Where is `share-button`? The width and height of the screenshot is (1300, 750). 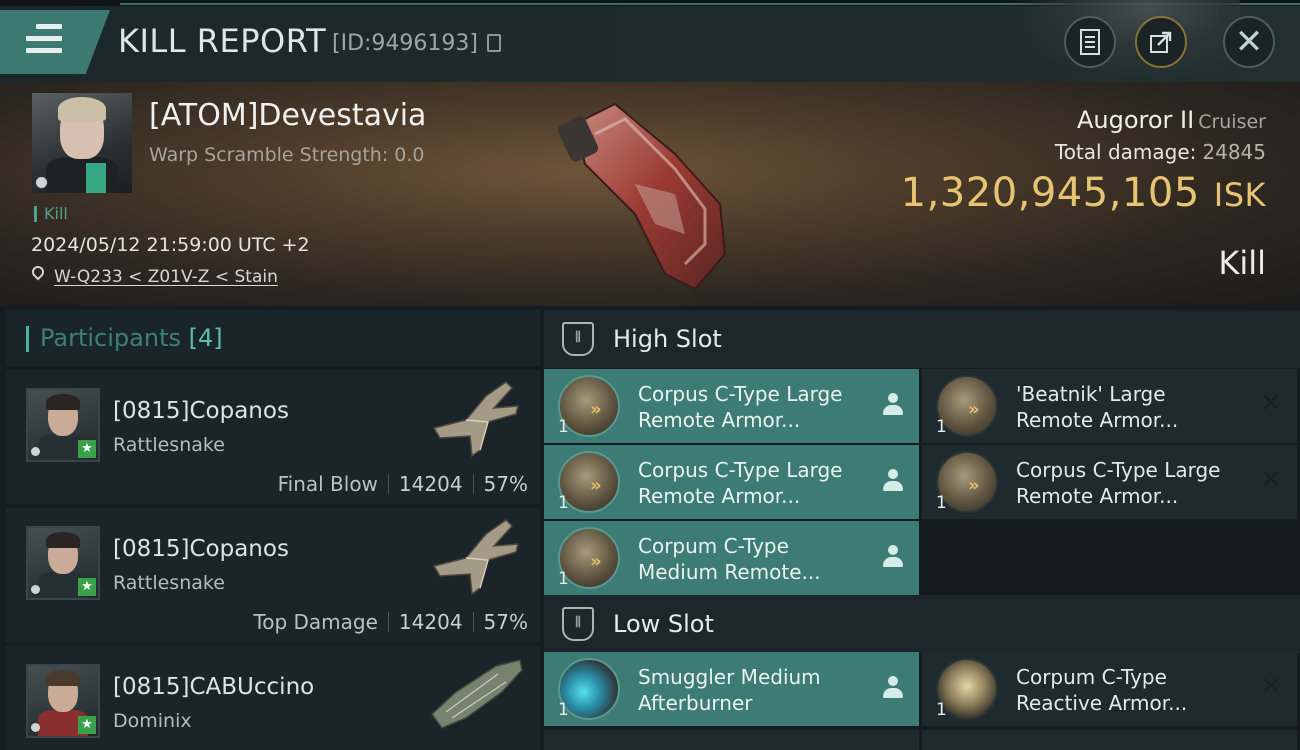 share-button is located at coordinates (1161, 42).